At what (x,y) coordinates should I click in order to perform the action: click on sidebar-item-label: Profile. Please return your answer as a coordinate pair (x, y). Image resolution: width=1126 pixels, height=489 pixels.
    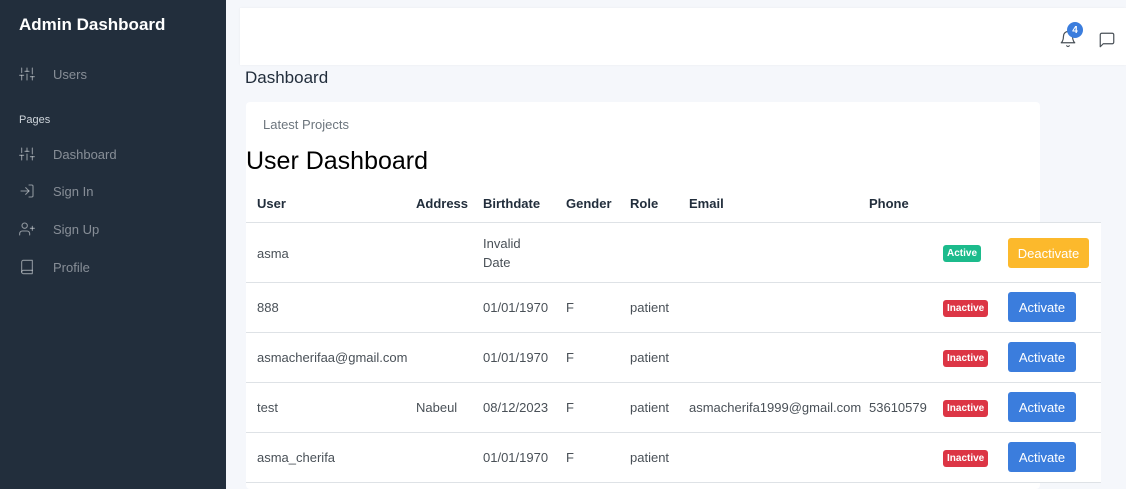
    Looking at the image, I should click on (71, 267).